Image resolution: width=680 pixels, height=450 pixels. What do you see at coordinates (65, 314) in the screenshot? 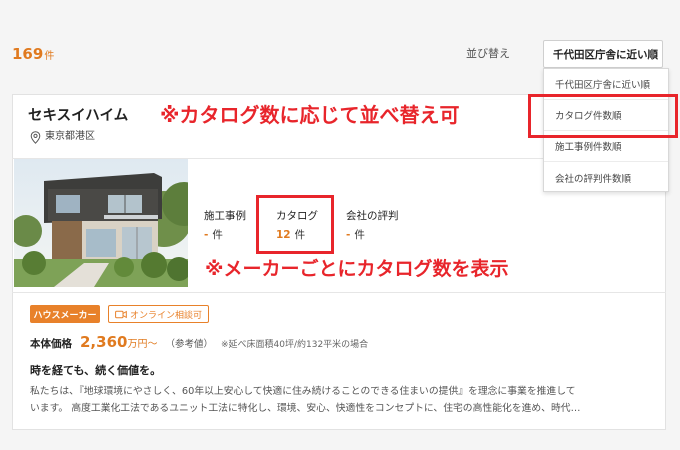
I see `house-maker-badge: ハウスメーカー` at bounding box center [65, 314].